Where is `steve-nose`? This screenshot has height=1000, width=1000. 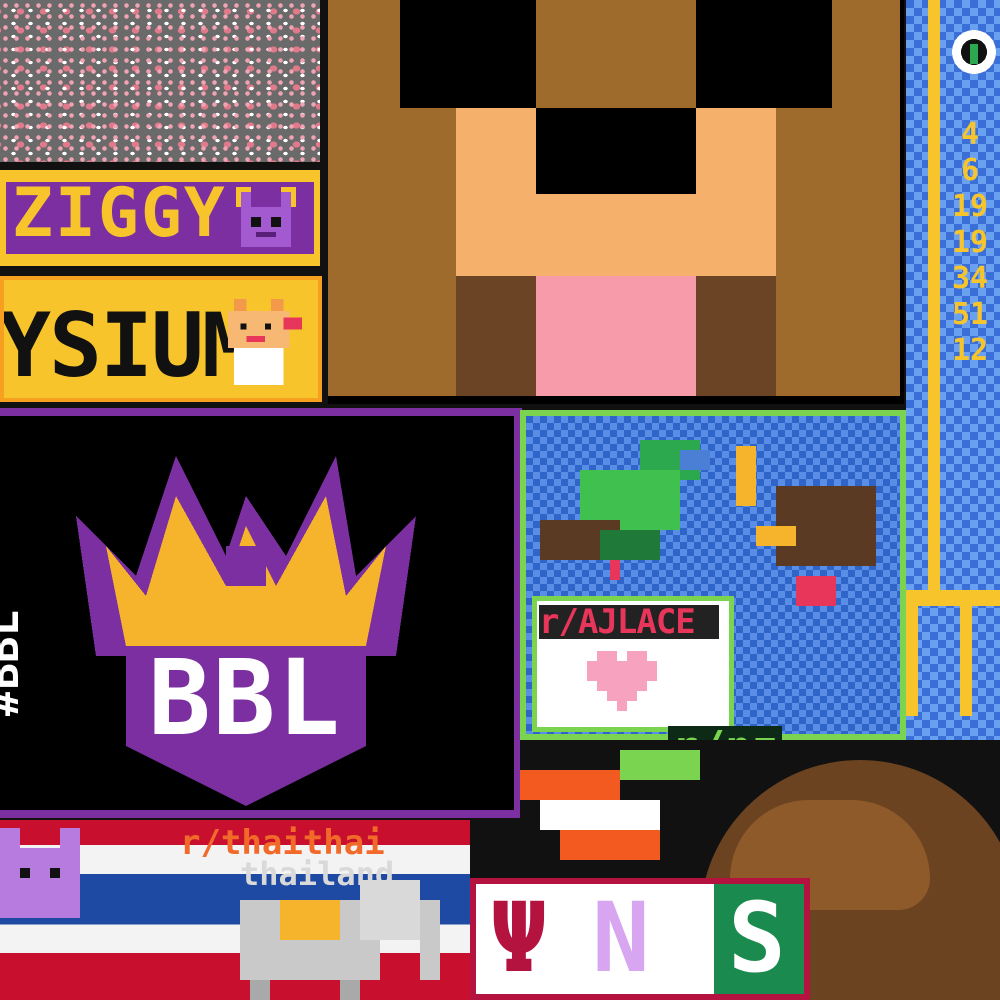
steve-nose is located at coordinates (616, 151).